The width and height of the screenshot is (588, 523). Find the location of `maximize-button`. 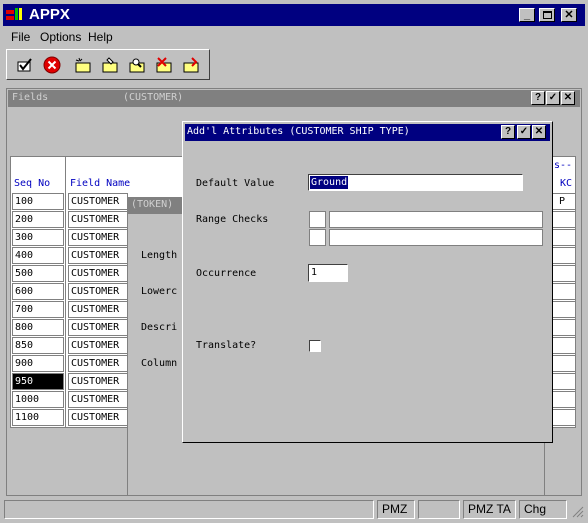

maximize-button is located at coordinates (547, 15).